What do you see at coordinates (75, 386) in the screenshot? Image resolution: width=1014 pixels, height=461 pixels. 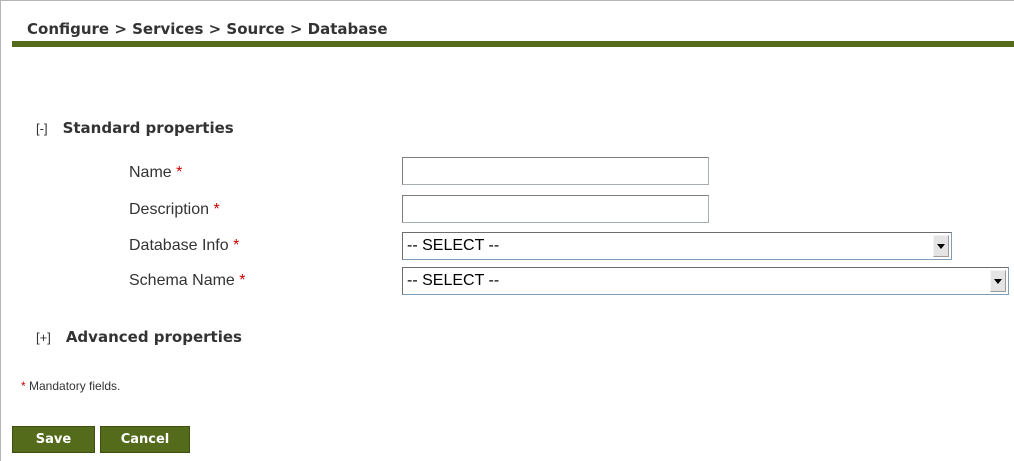 I see `mandatory-fields-text: Mandatory fields.` at bounding box center [75, 386].